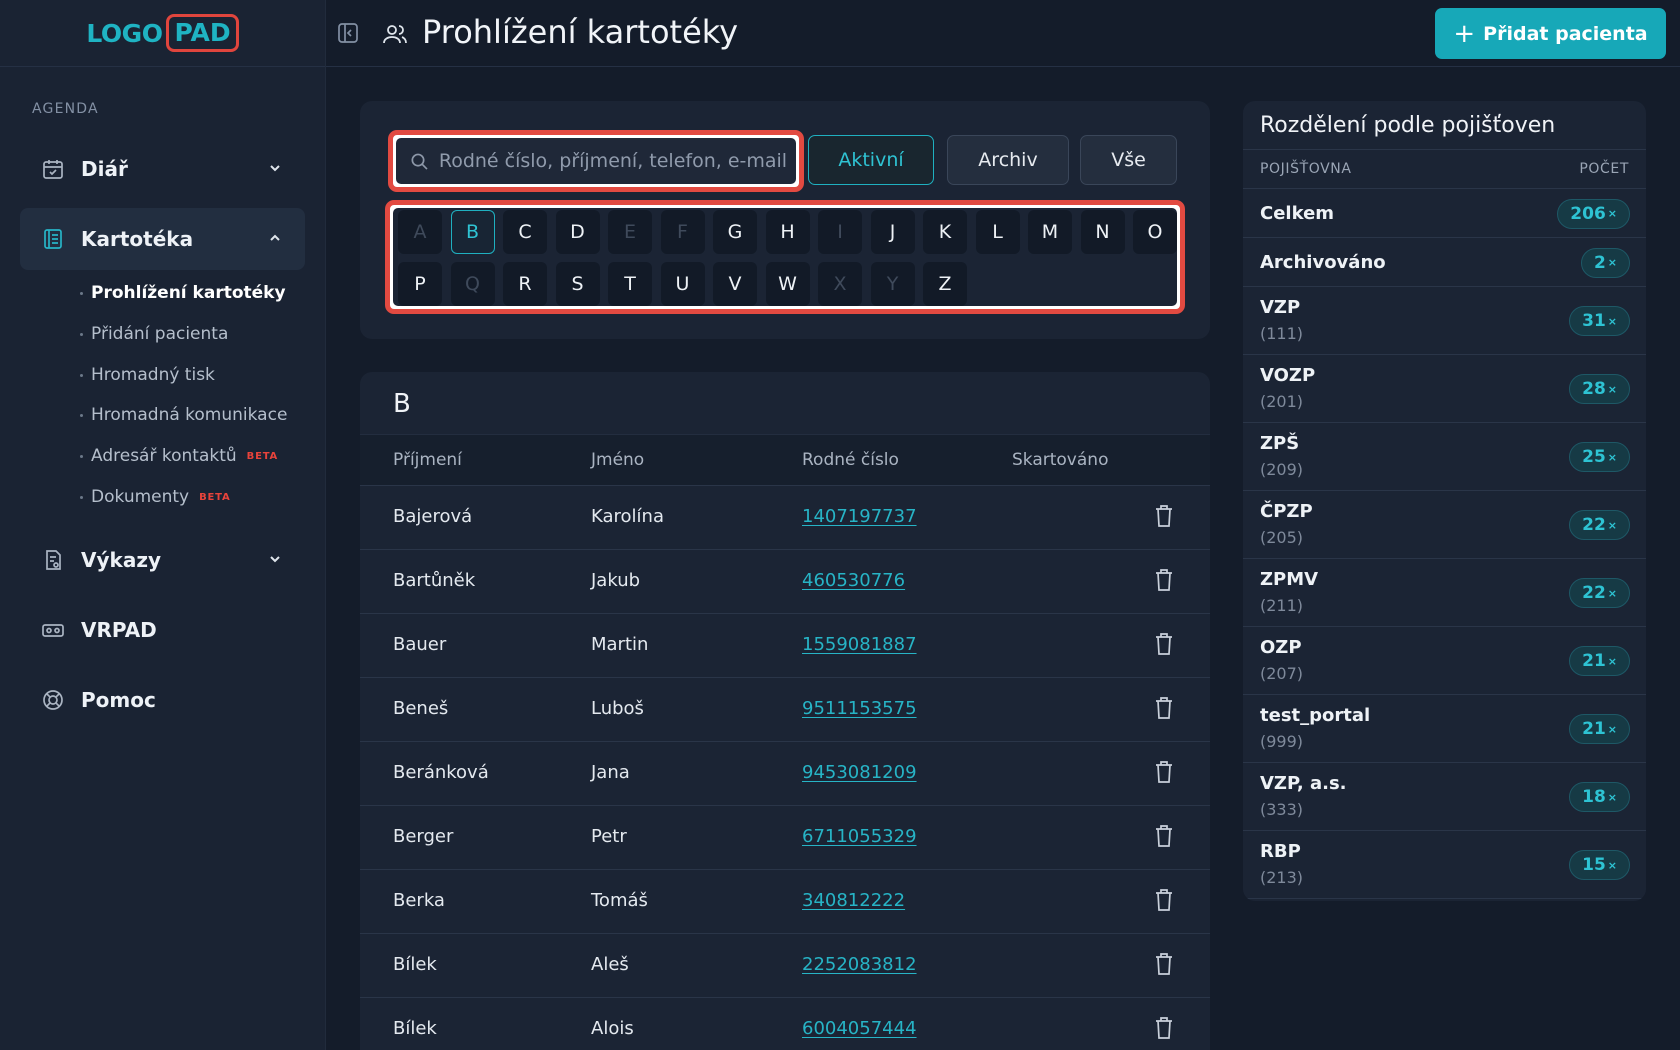 Image resolution: width=1680 pixels, height=1050 pixels. I want to click on sidebar-subitem-label: Adresář kontaktů, so click(164, 456).